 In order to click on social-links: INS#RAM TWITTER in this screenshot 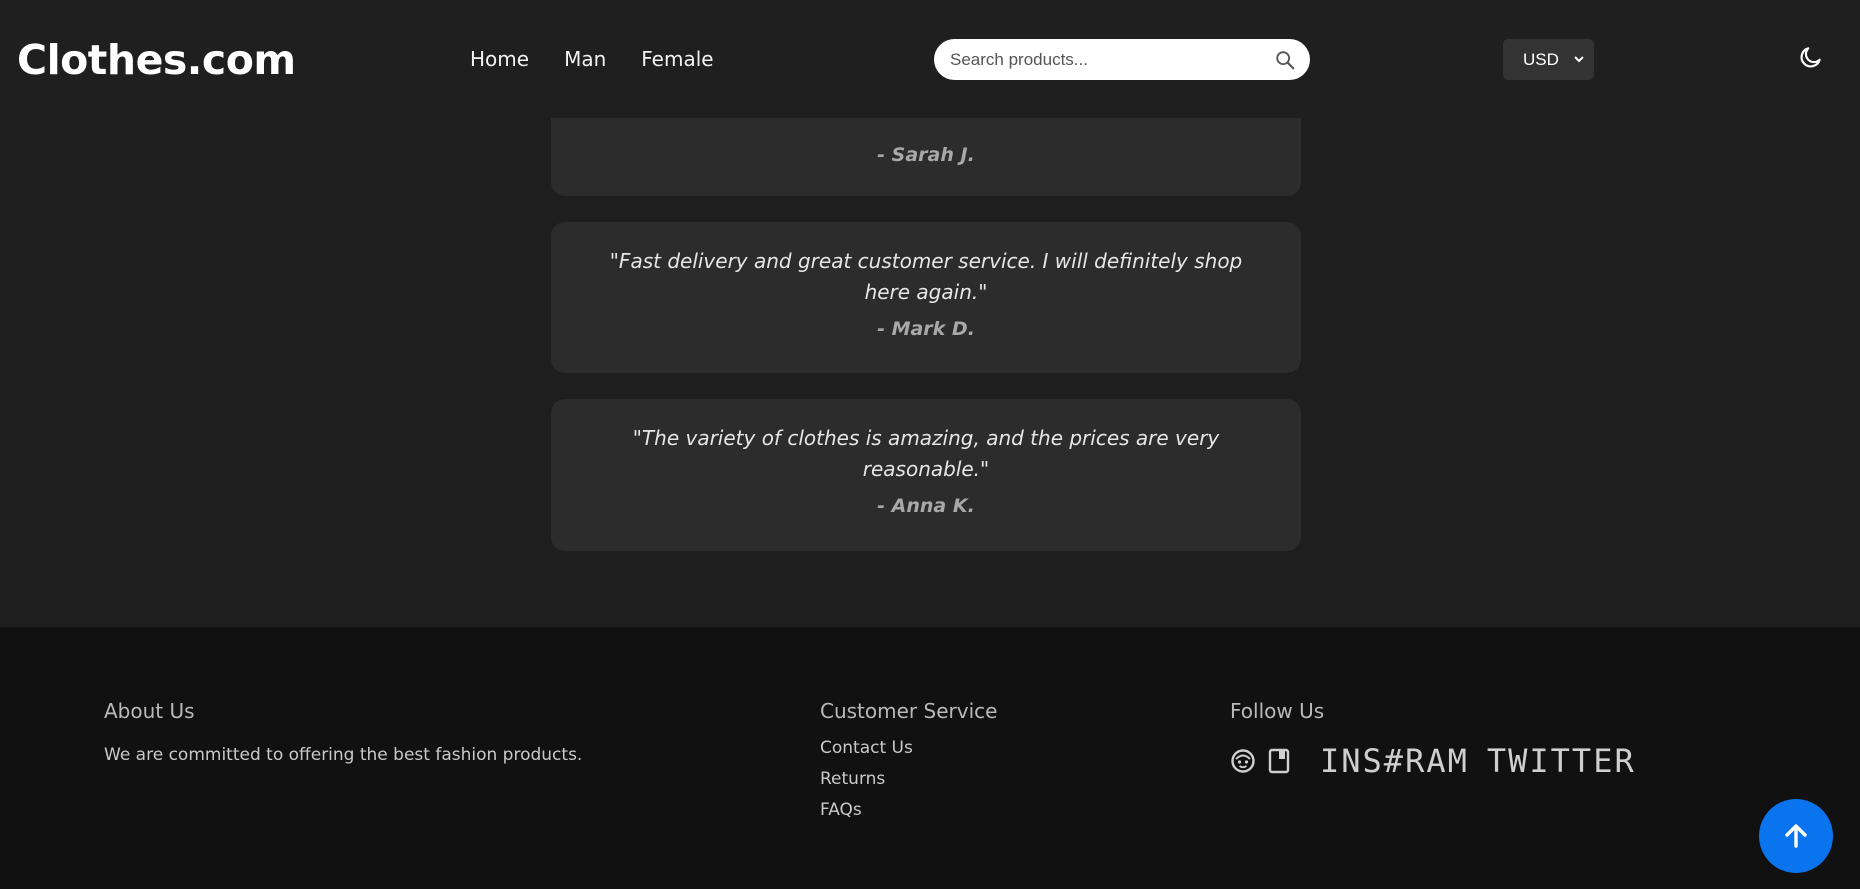, I will do `click(1433, 761)`.